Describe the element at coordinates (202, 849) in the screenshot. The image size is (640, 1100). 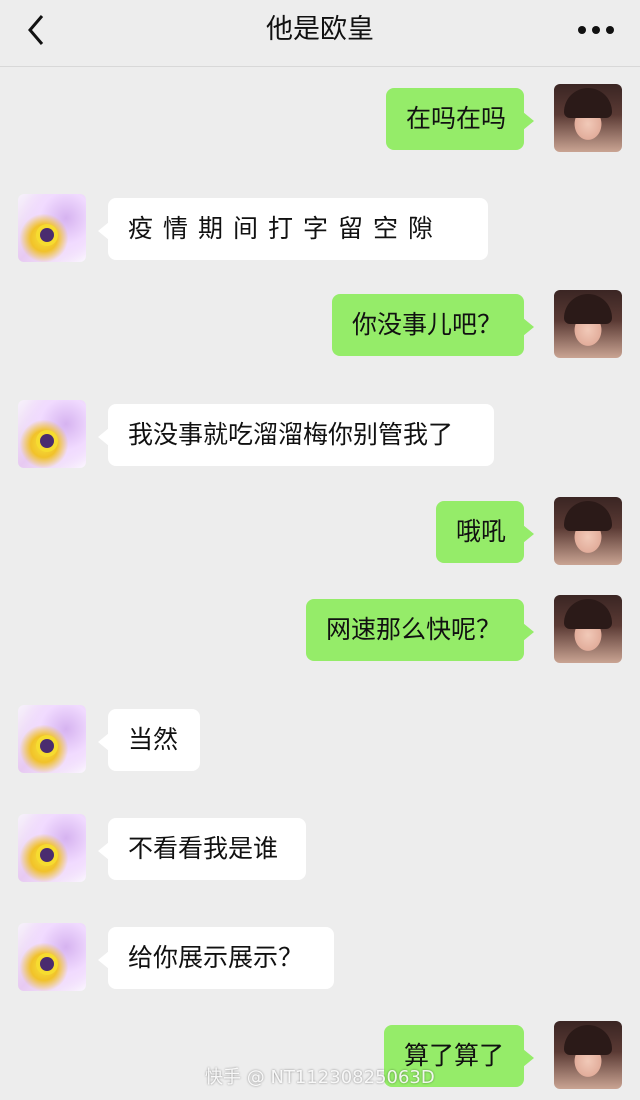
I see `incoming-message: 不看看我是谁` at that location.